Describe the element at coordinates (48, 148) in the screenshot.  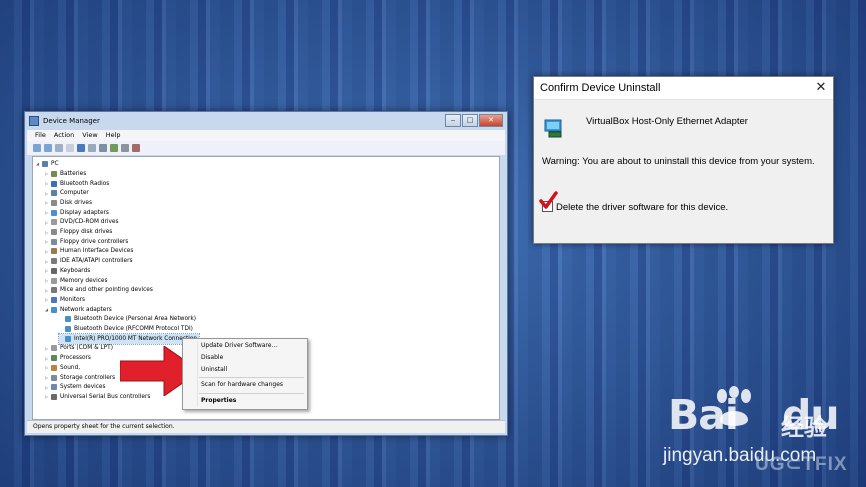
I see `forward-icon` at that location.